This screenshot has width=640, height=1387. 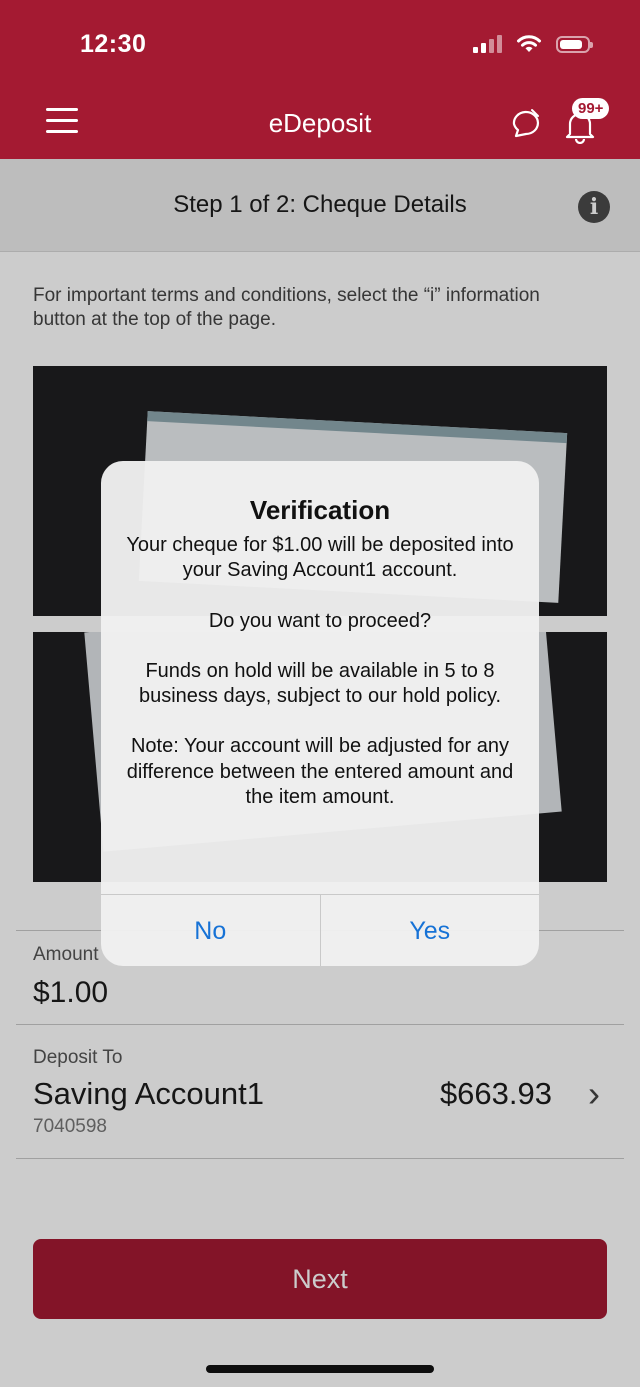 I want to click on dialog-button-row: No Yes, so click(x=320, y=930).